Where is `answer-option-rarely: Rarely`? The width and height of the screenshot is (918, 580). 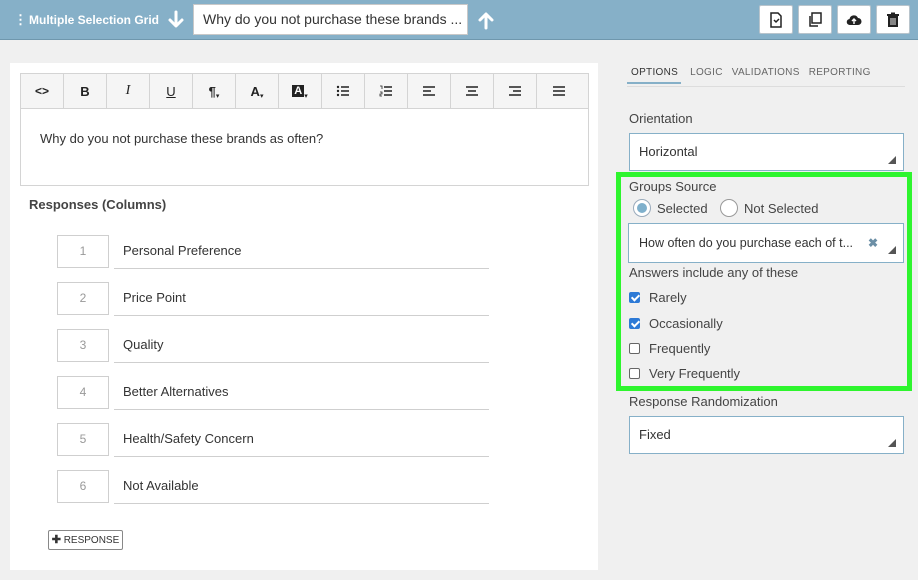 answer-option-rarely: Rarely is located at coordinates (658, 297).